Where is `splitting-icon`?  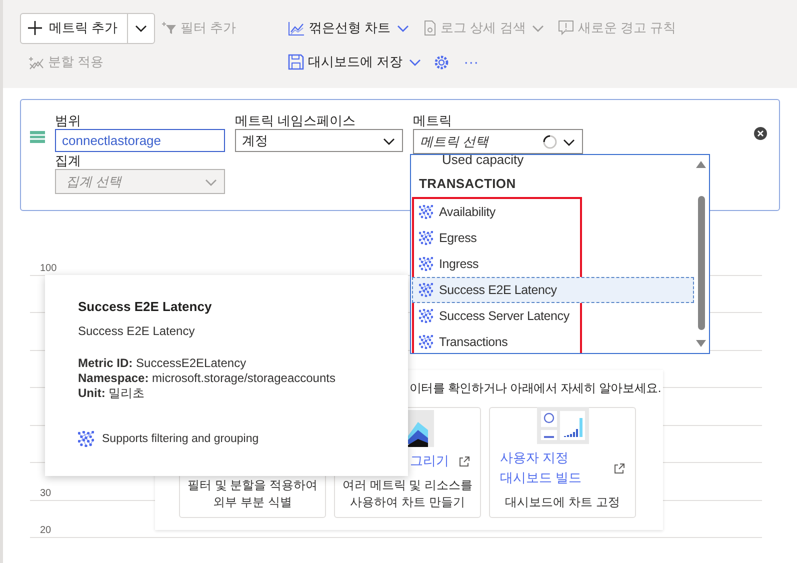
splitting-icon is located at coordinates (36, 62).